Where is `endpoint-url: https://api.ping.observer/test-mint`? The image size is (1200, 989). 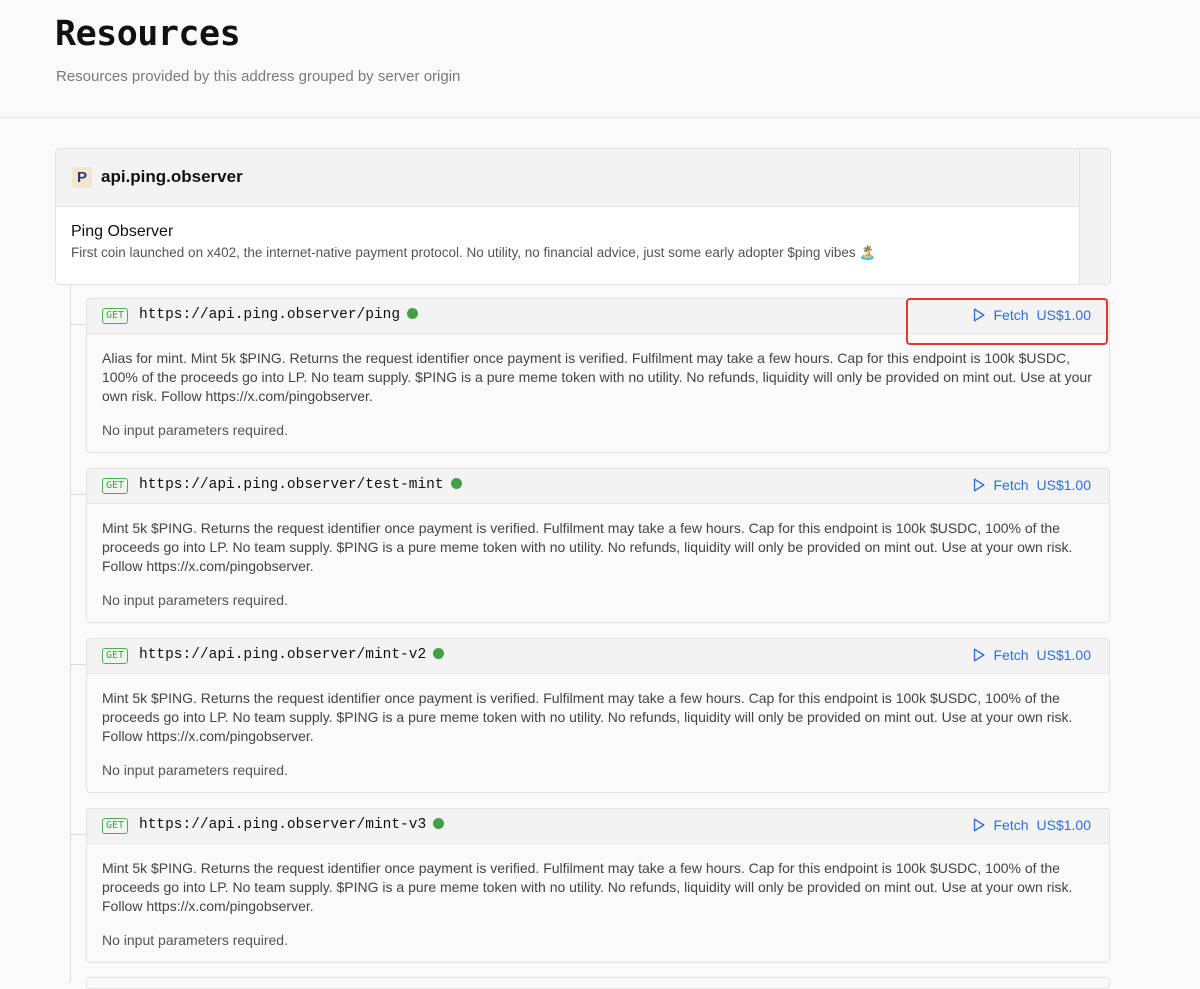
endpoint-url: https://api.ping.observer/test-mint is located at coordinates (300, 485).